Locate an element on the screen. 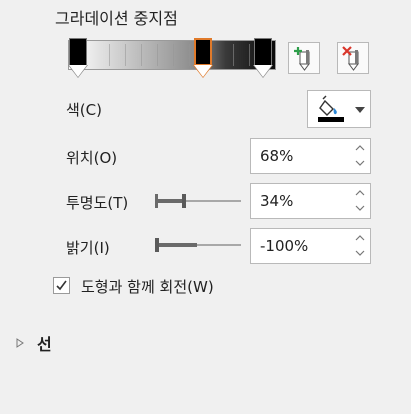 The height and width of the screenshot is (414, 411). expand-triangle-icon is located at coordinates (20, 343).